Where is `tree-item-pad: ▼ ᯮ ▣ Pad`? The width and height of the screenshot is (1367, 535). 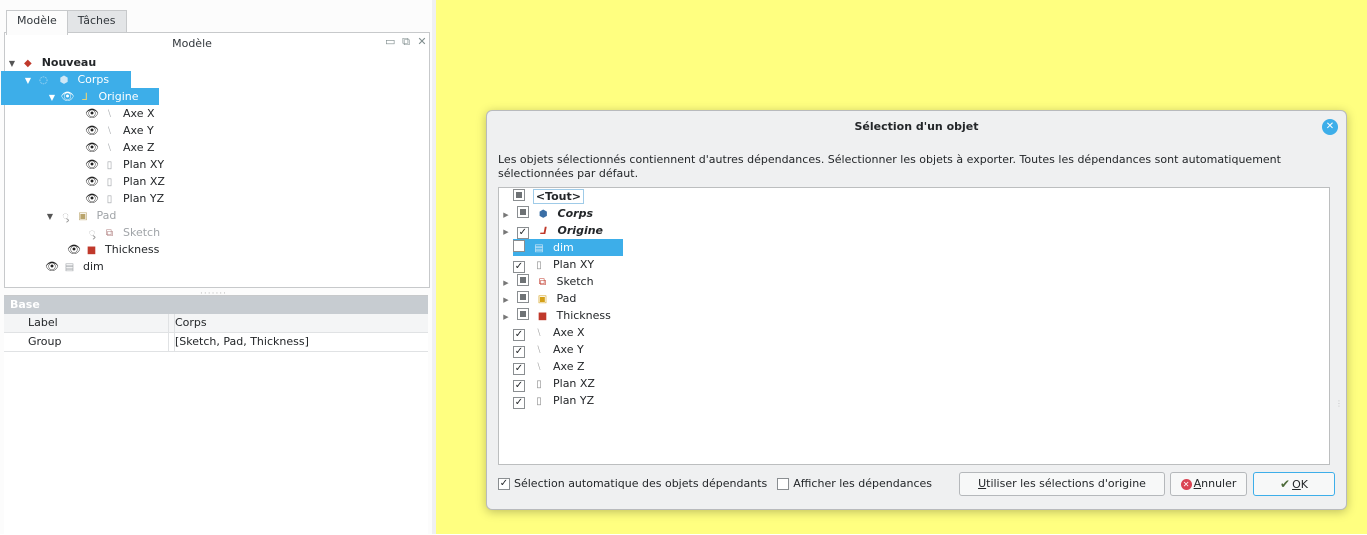 tree-item-pad: ▼ ᯮ ▣ Pad is located at coordinates (80, 215).